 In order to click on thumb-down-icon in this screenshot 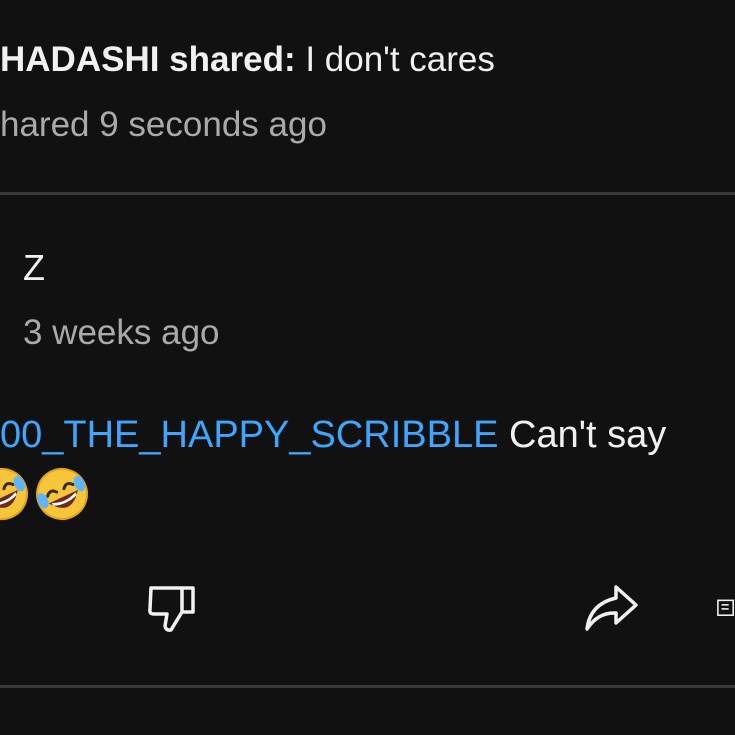, I will do `click(171, 609)`.